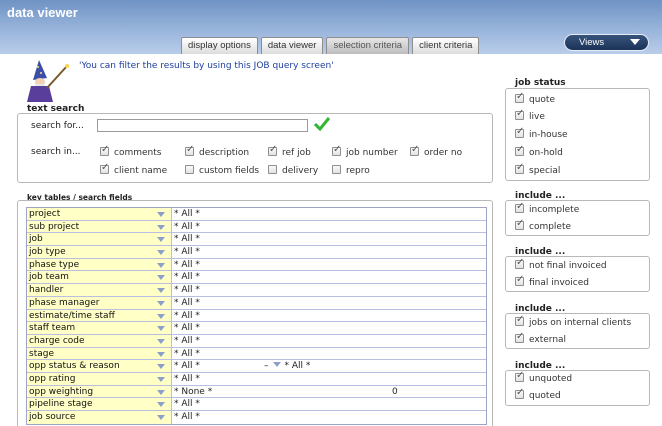 The height and width of the screenshot is (426, 662). What do you see at coordinates (99, 302) in the screenshot?
I see `key-select: phase manager` at bounding box center [99, 302].